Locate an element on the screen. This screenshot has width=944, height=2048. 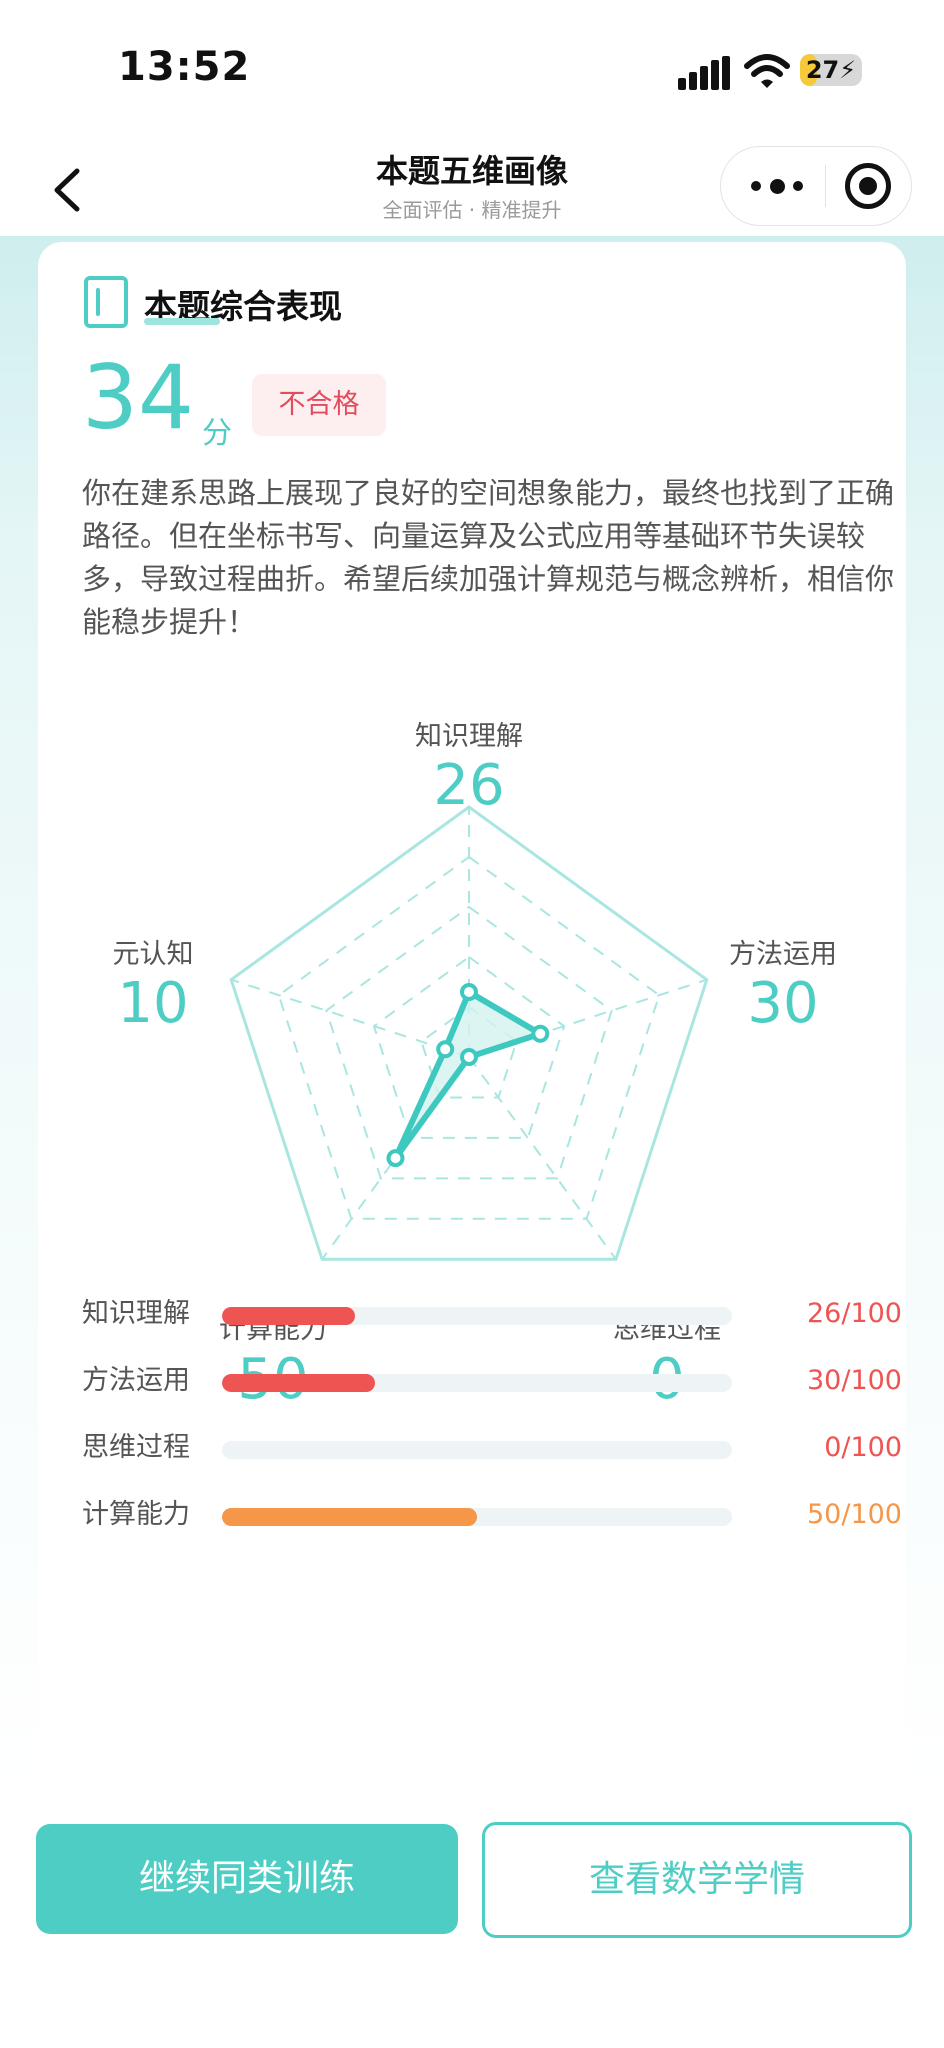
score-bar-label: 计算能力 is located at coordinates (136, 1514).